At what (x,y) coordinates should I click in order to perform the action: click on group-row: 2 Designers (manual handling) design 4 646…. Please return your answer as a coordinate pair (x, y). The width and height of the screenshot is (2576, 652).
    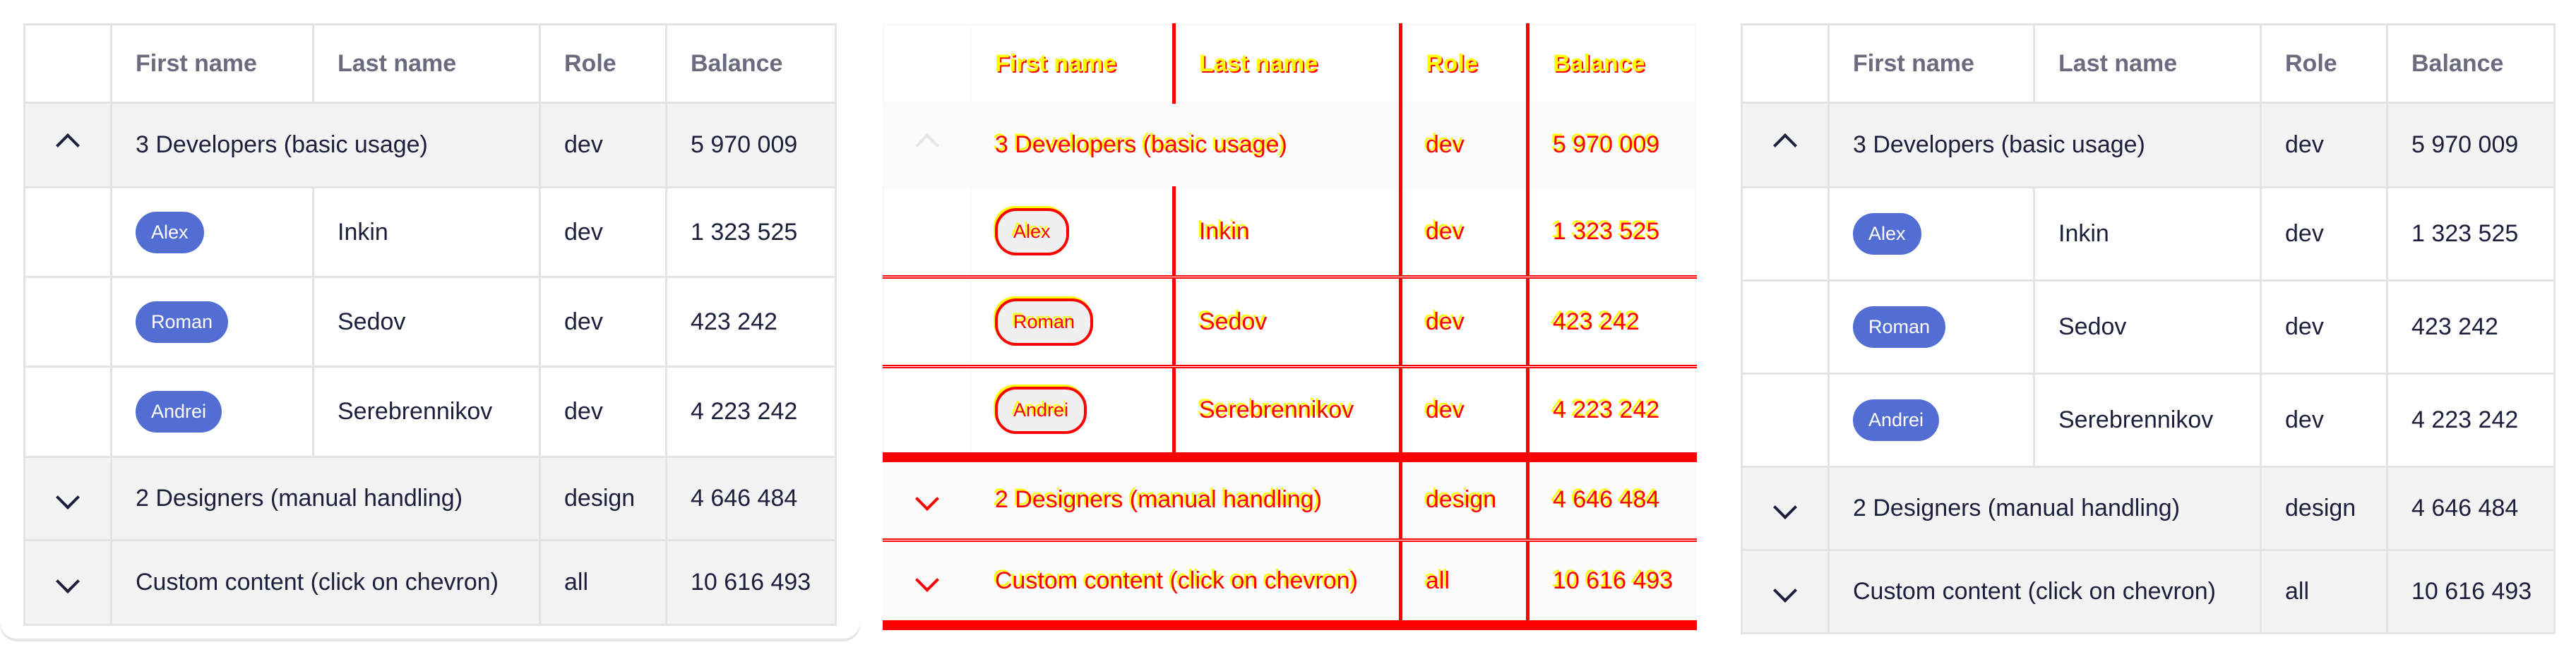
    Looking at the image, I should click on (1290, 499).